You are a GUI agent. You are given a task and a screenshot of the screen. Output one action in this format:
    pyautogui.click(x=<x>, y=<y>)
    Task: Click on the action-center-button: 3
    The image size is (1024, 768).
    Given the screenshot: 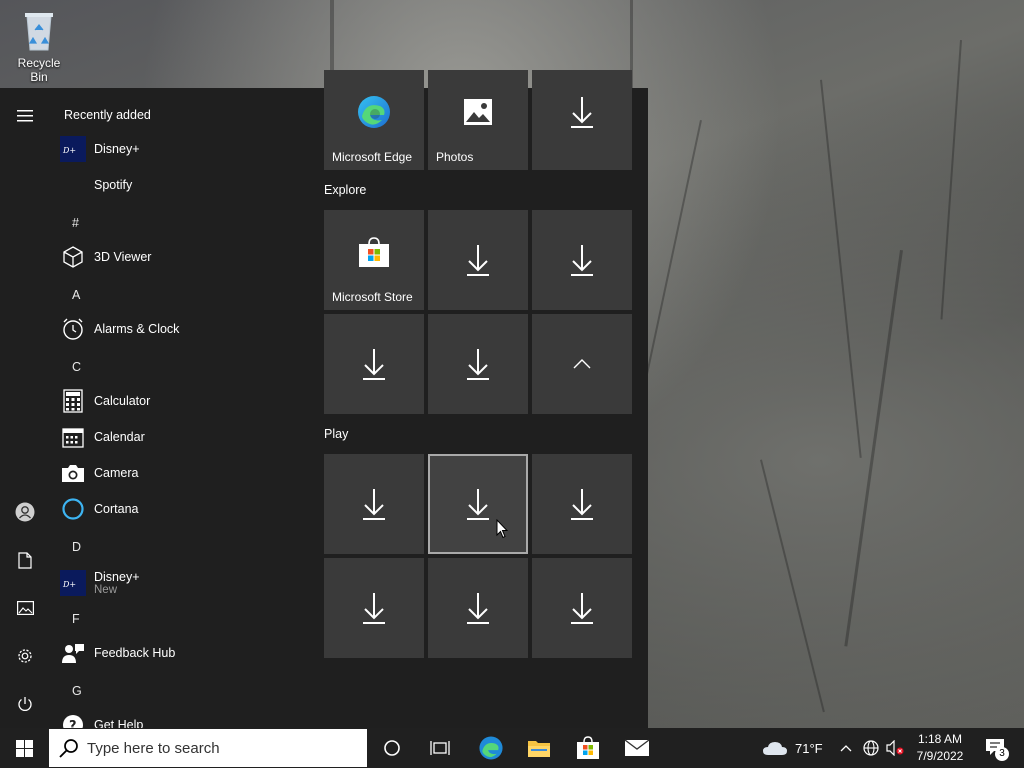 What is the action you would take?
    pyautogui.click(x=996, y=748)
    